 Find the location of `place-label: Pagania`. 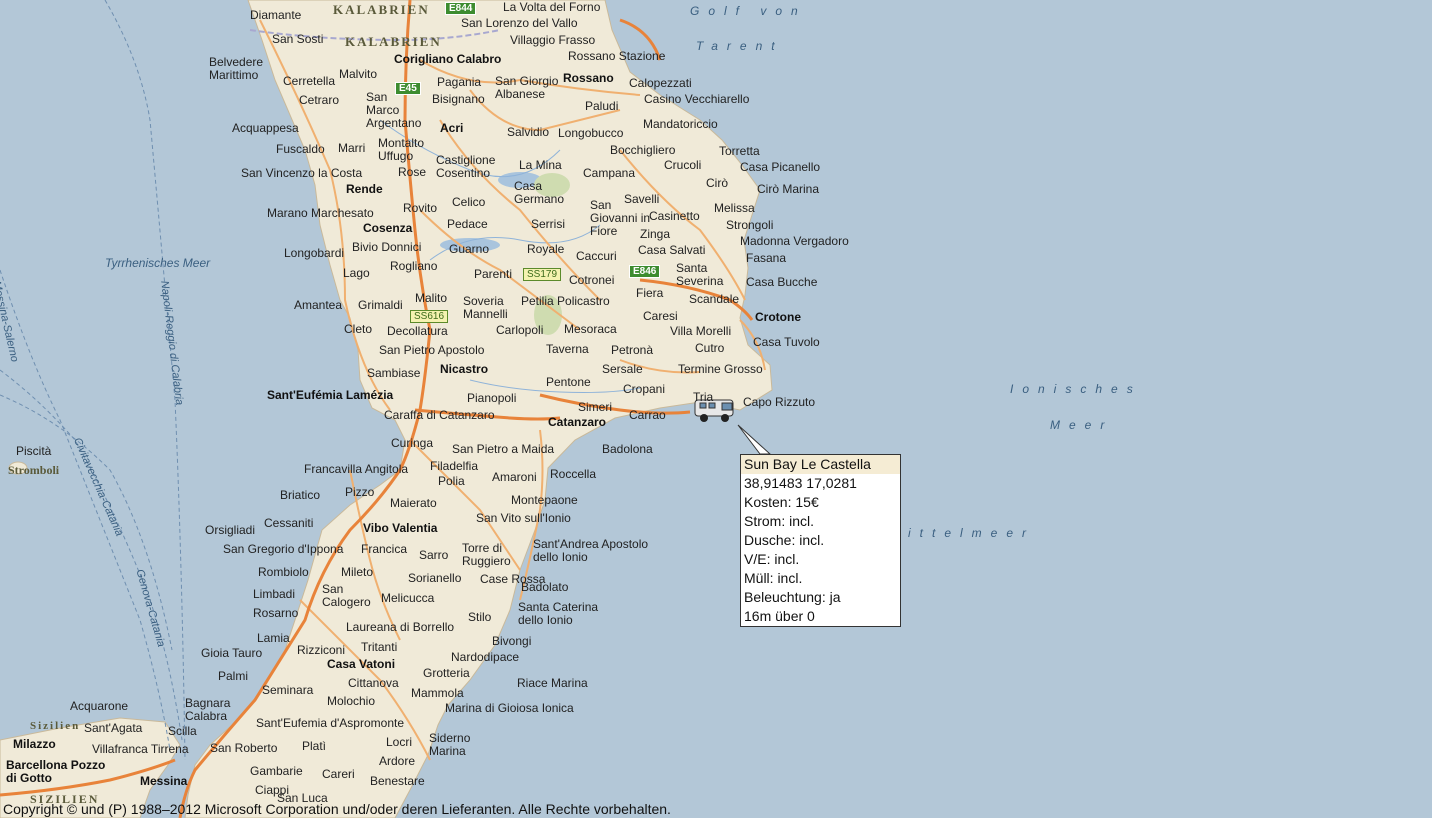

place-label: Pagania is located at coordinates (459, 82).